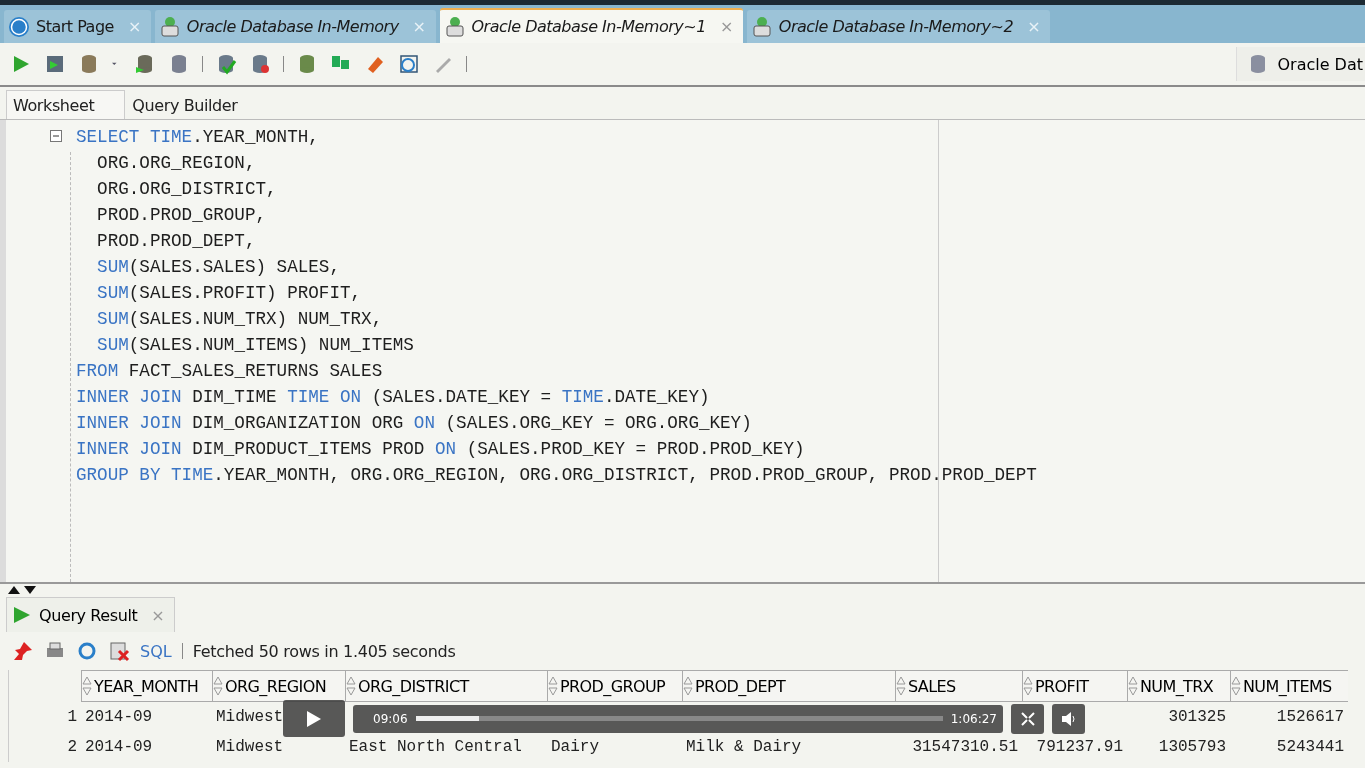 The image size is (1365, 768). What do you see at coordinates (91, 614) in the screenshot?
I see `result-tab: Query Result ×` at bounding box center [91, 614].